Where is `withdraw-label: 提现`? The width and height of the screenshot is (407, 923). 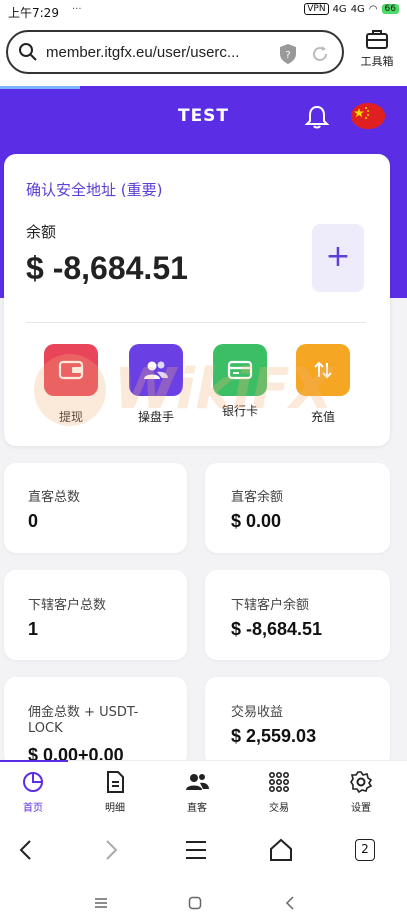
withdraw-label: 提现 is located at coordinates (70, 417).